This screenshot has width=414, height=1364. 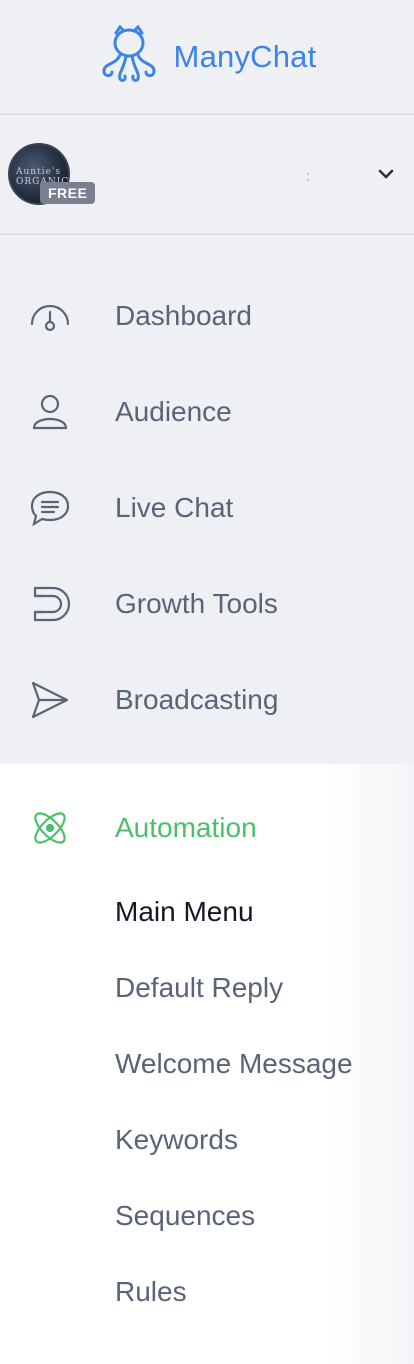 I want to click on nav-item-label: Automation, so click(x=186, y=827).